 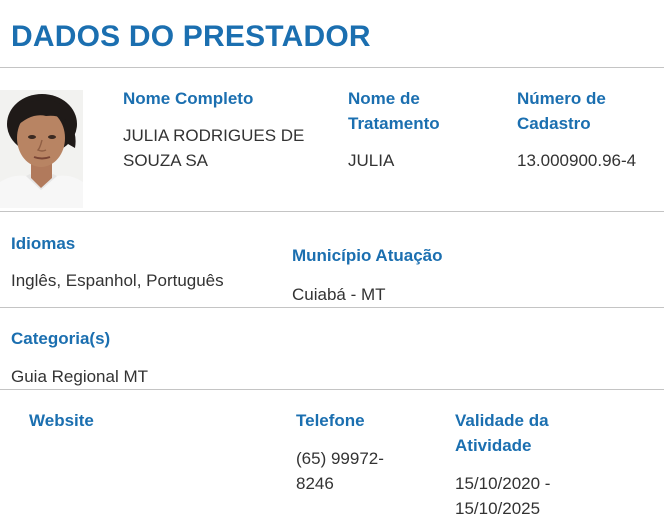 What do you see at coordinates (188, 98) in the screenshot?
I see `full-name-label: Nome Completo` at bounding box center [188, 98].